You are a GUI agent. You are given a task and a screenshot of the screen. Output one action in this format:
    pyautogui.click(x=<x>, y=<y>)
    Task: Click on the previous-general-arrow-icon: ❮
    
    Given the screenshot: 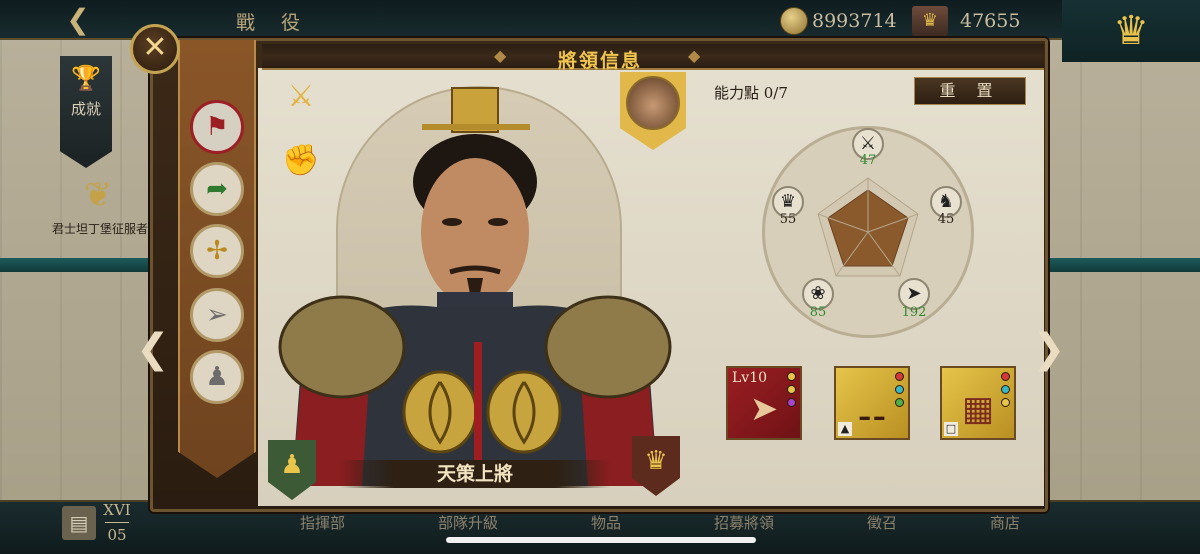 What is the action you would take?
    pyautogui.click(x=153, y=349)
    